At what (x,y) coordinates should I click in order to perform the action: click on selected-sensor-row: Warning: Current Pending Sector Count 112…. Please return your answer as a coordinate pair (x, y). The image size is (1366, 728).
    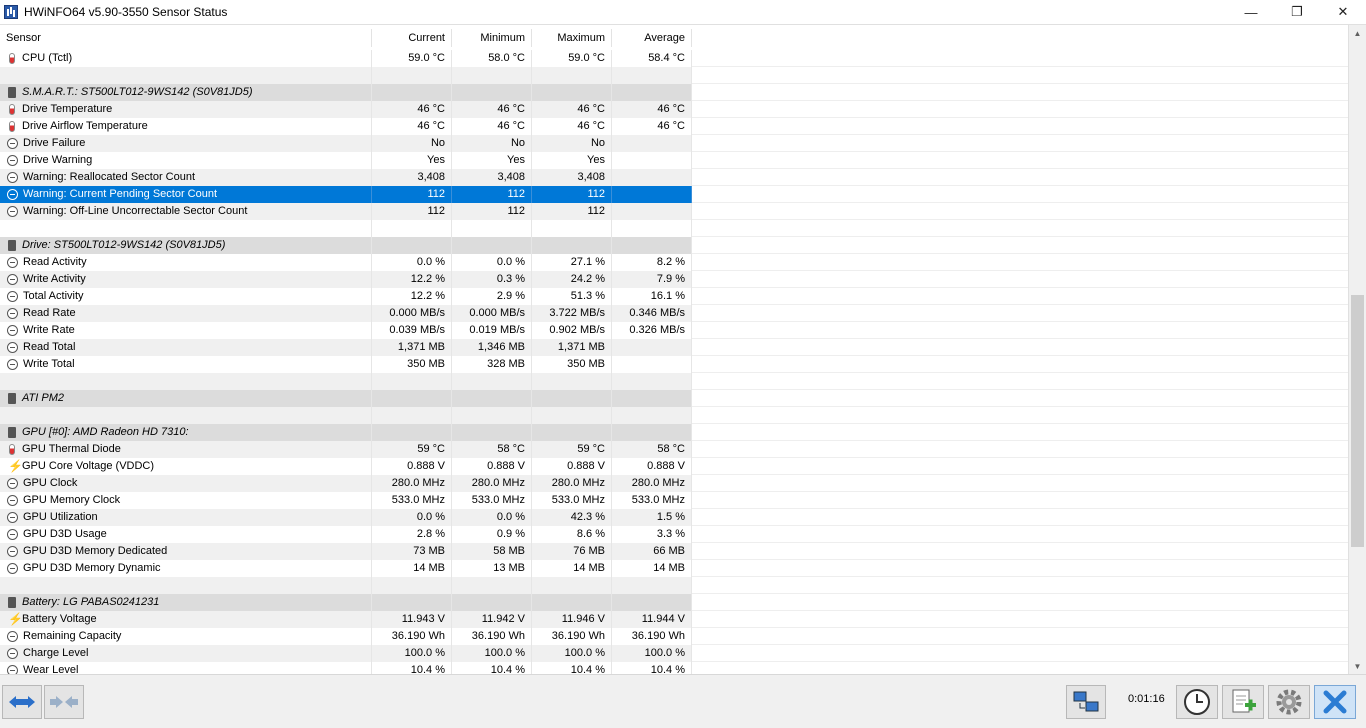
    Looking at the image, I should click on (346, 194).